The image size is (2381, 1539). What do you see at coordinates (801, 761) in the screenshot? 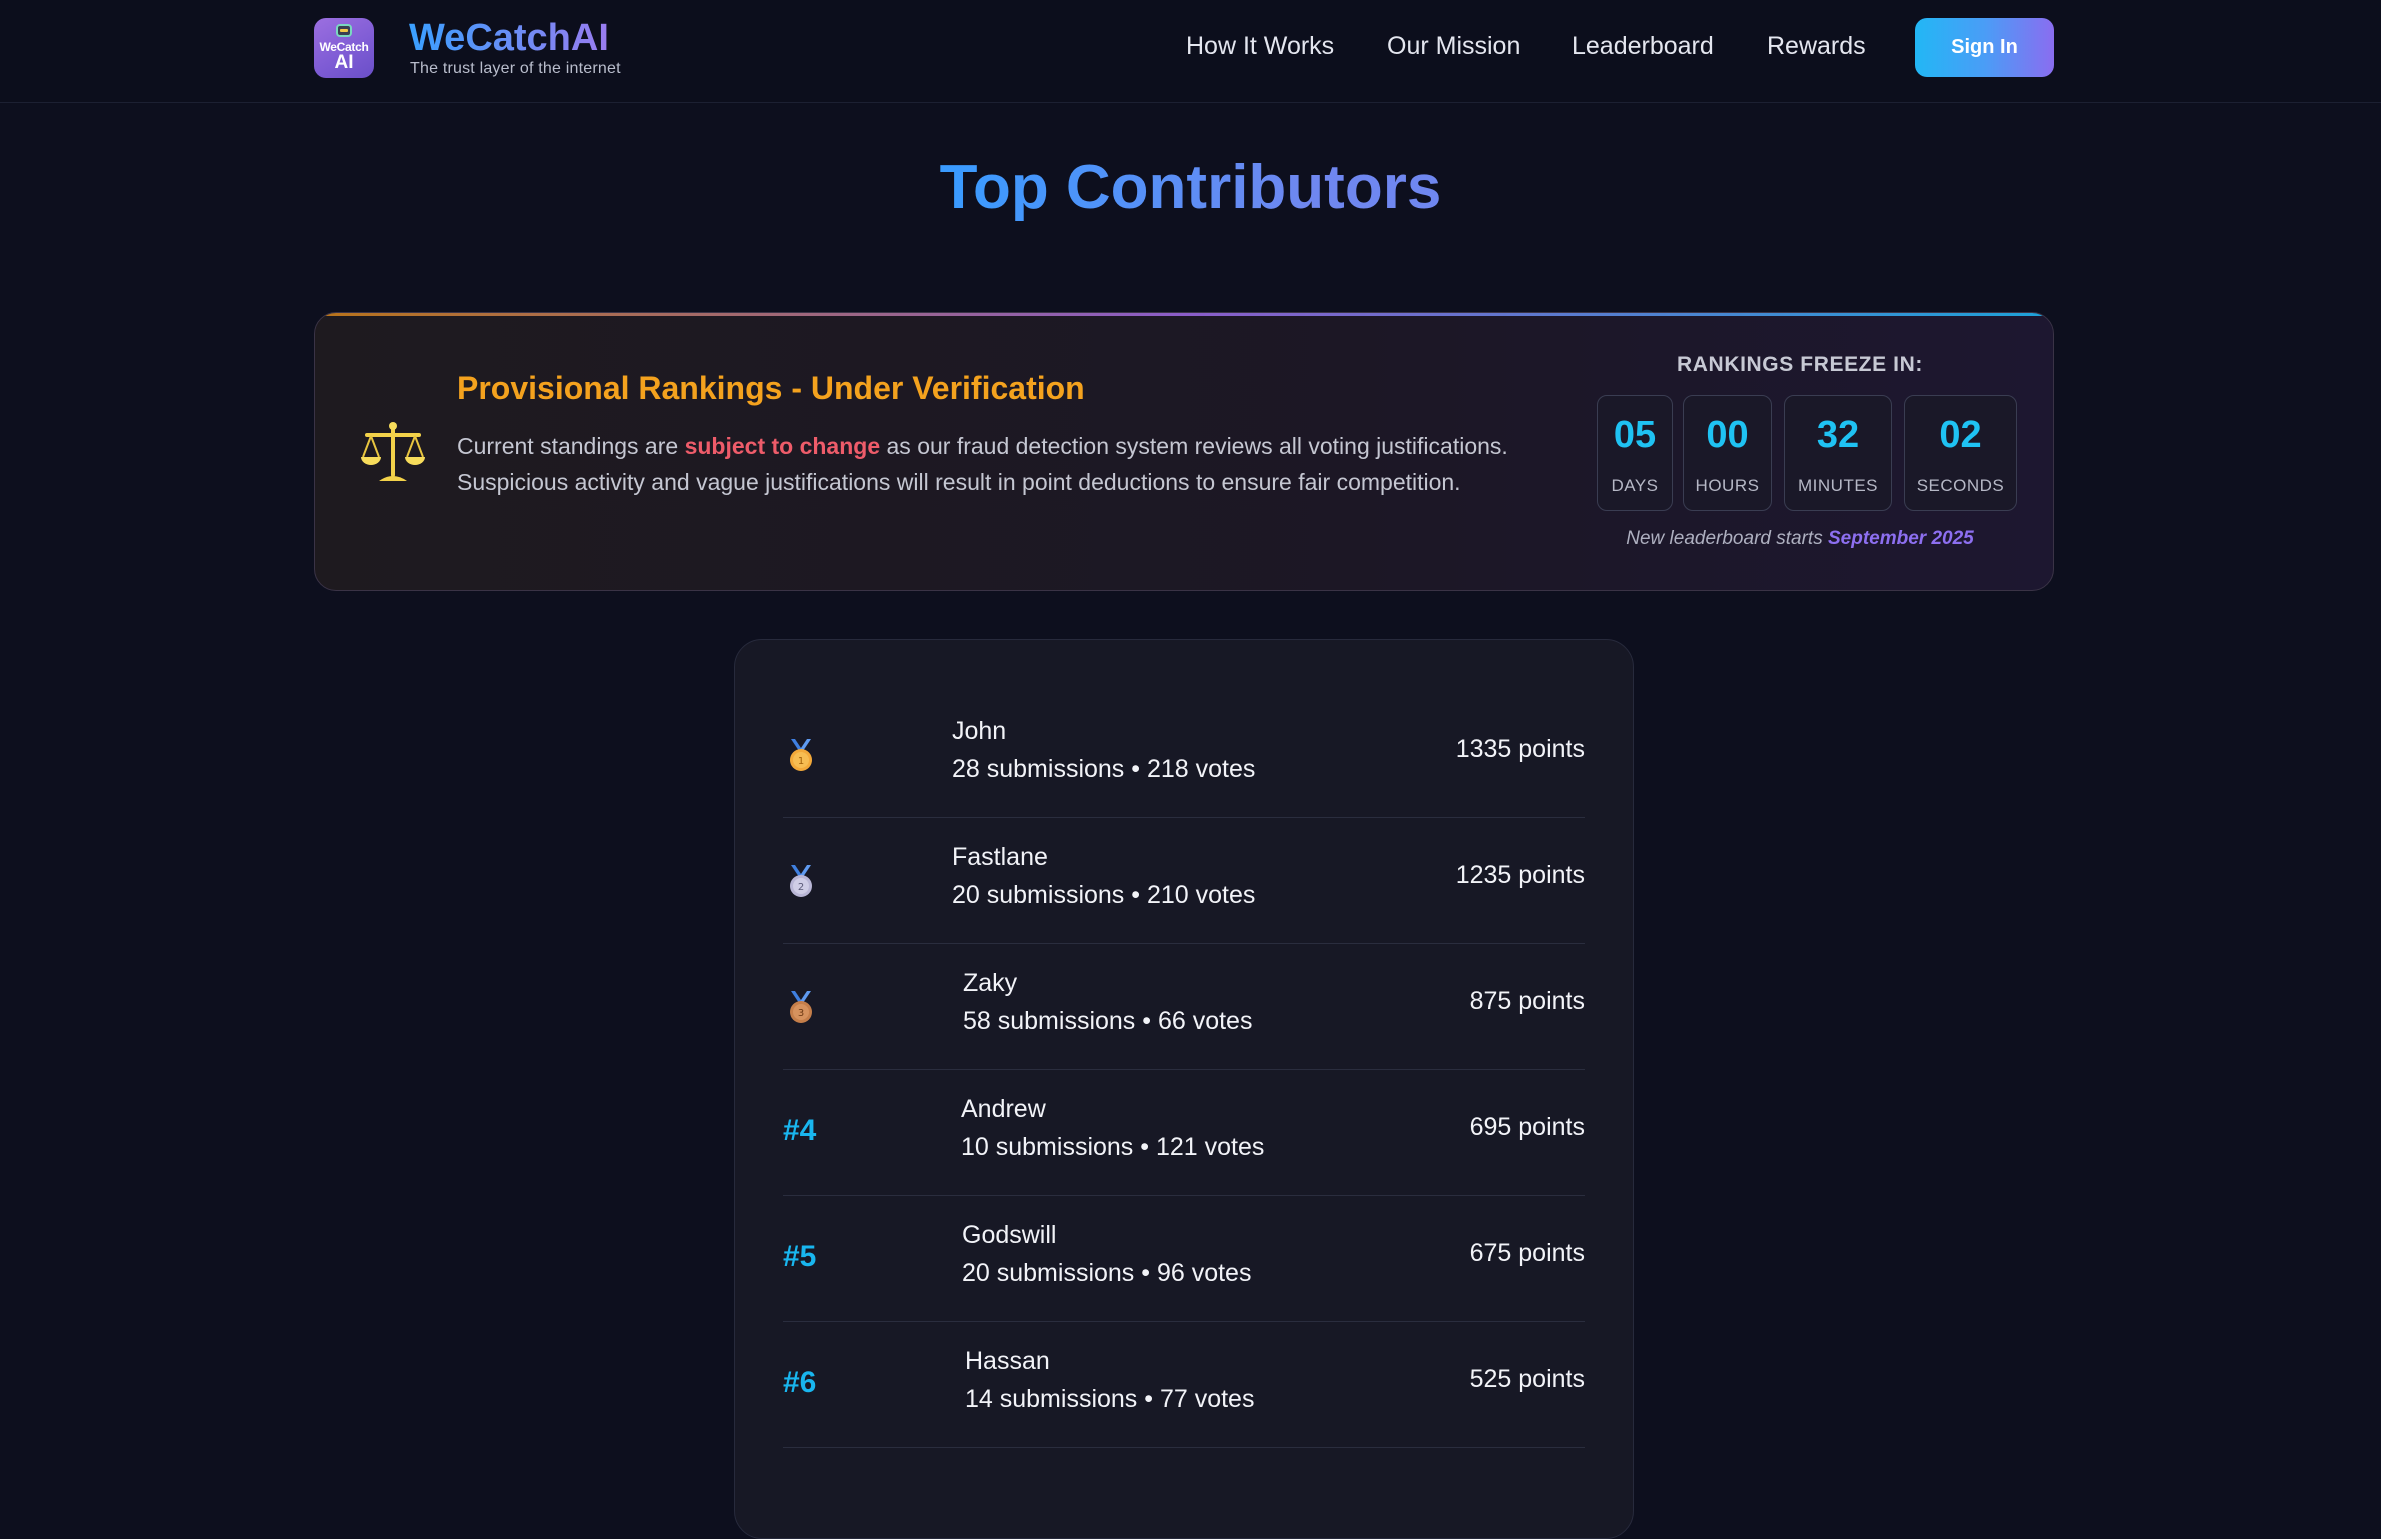
I see `svg-text: 1` at bounding box center [801, 761].